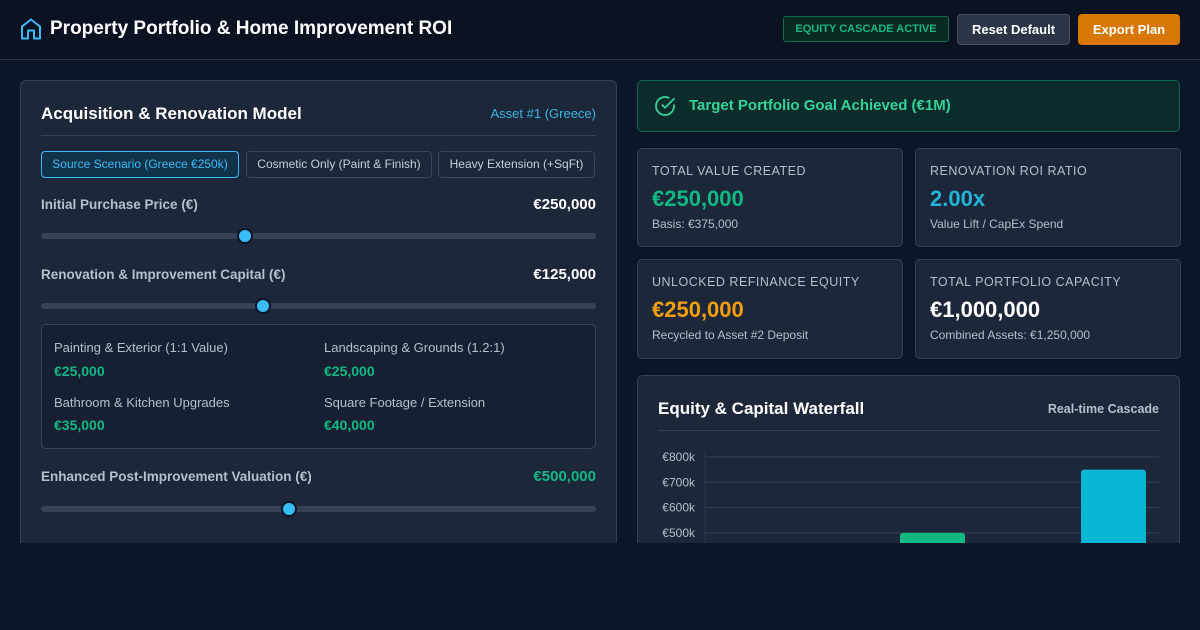 The image size is (1200, 630). What do you see at coordinates (729, 171) in the screenshot?
I see `stat-label: TOTAL VALUE CREATED` at bounding box center [729, 171].